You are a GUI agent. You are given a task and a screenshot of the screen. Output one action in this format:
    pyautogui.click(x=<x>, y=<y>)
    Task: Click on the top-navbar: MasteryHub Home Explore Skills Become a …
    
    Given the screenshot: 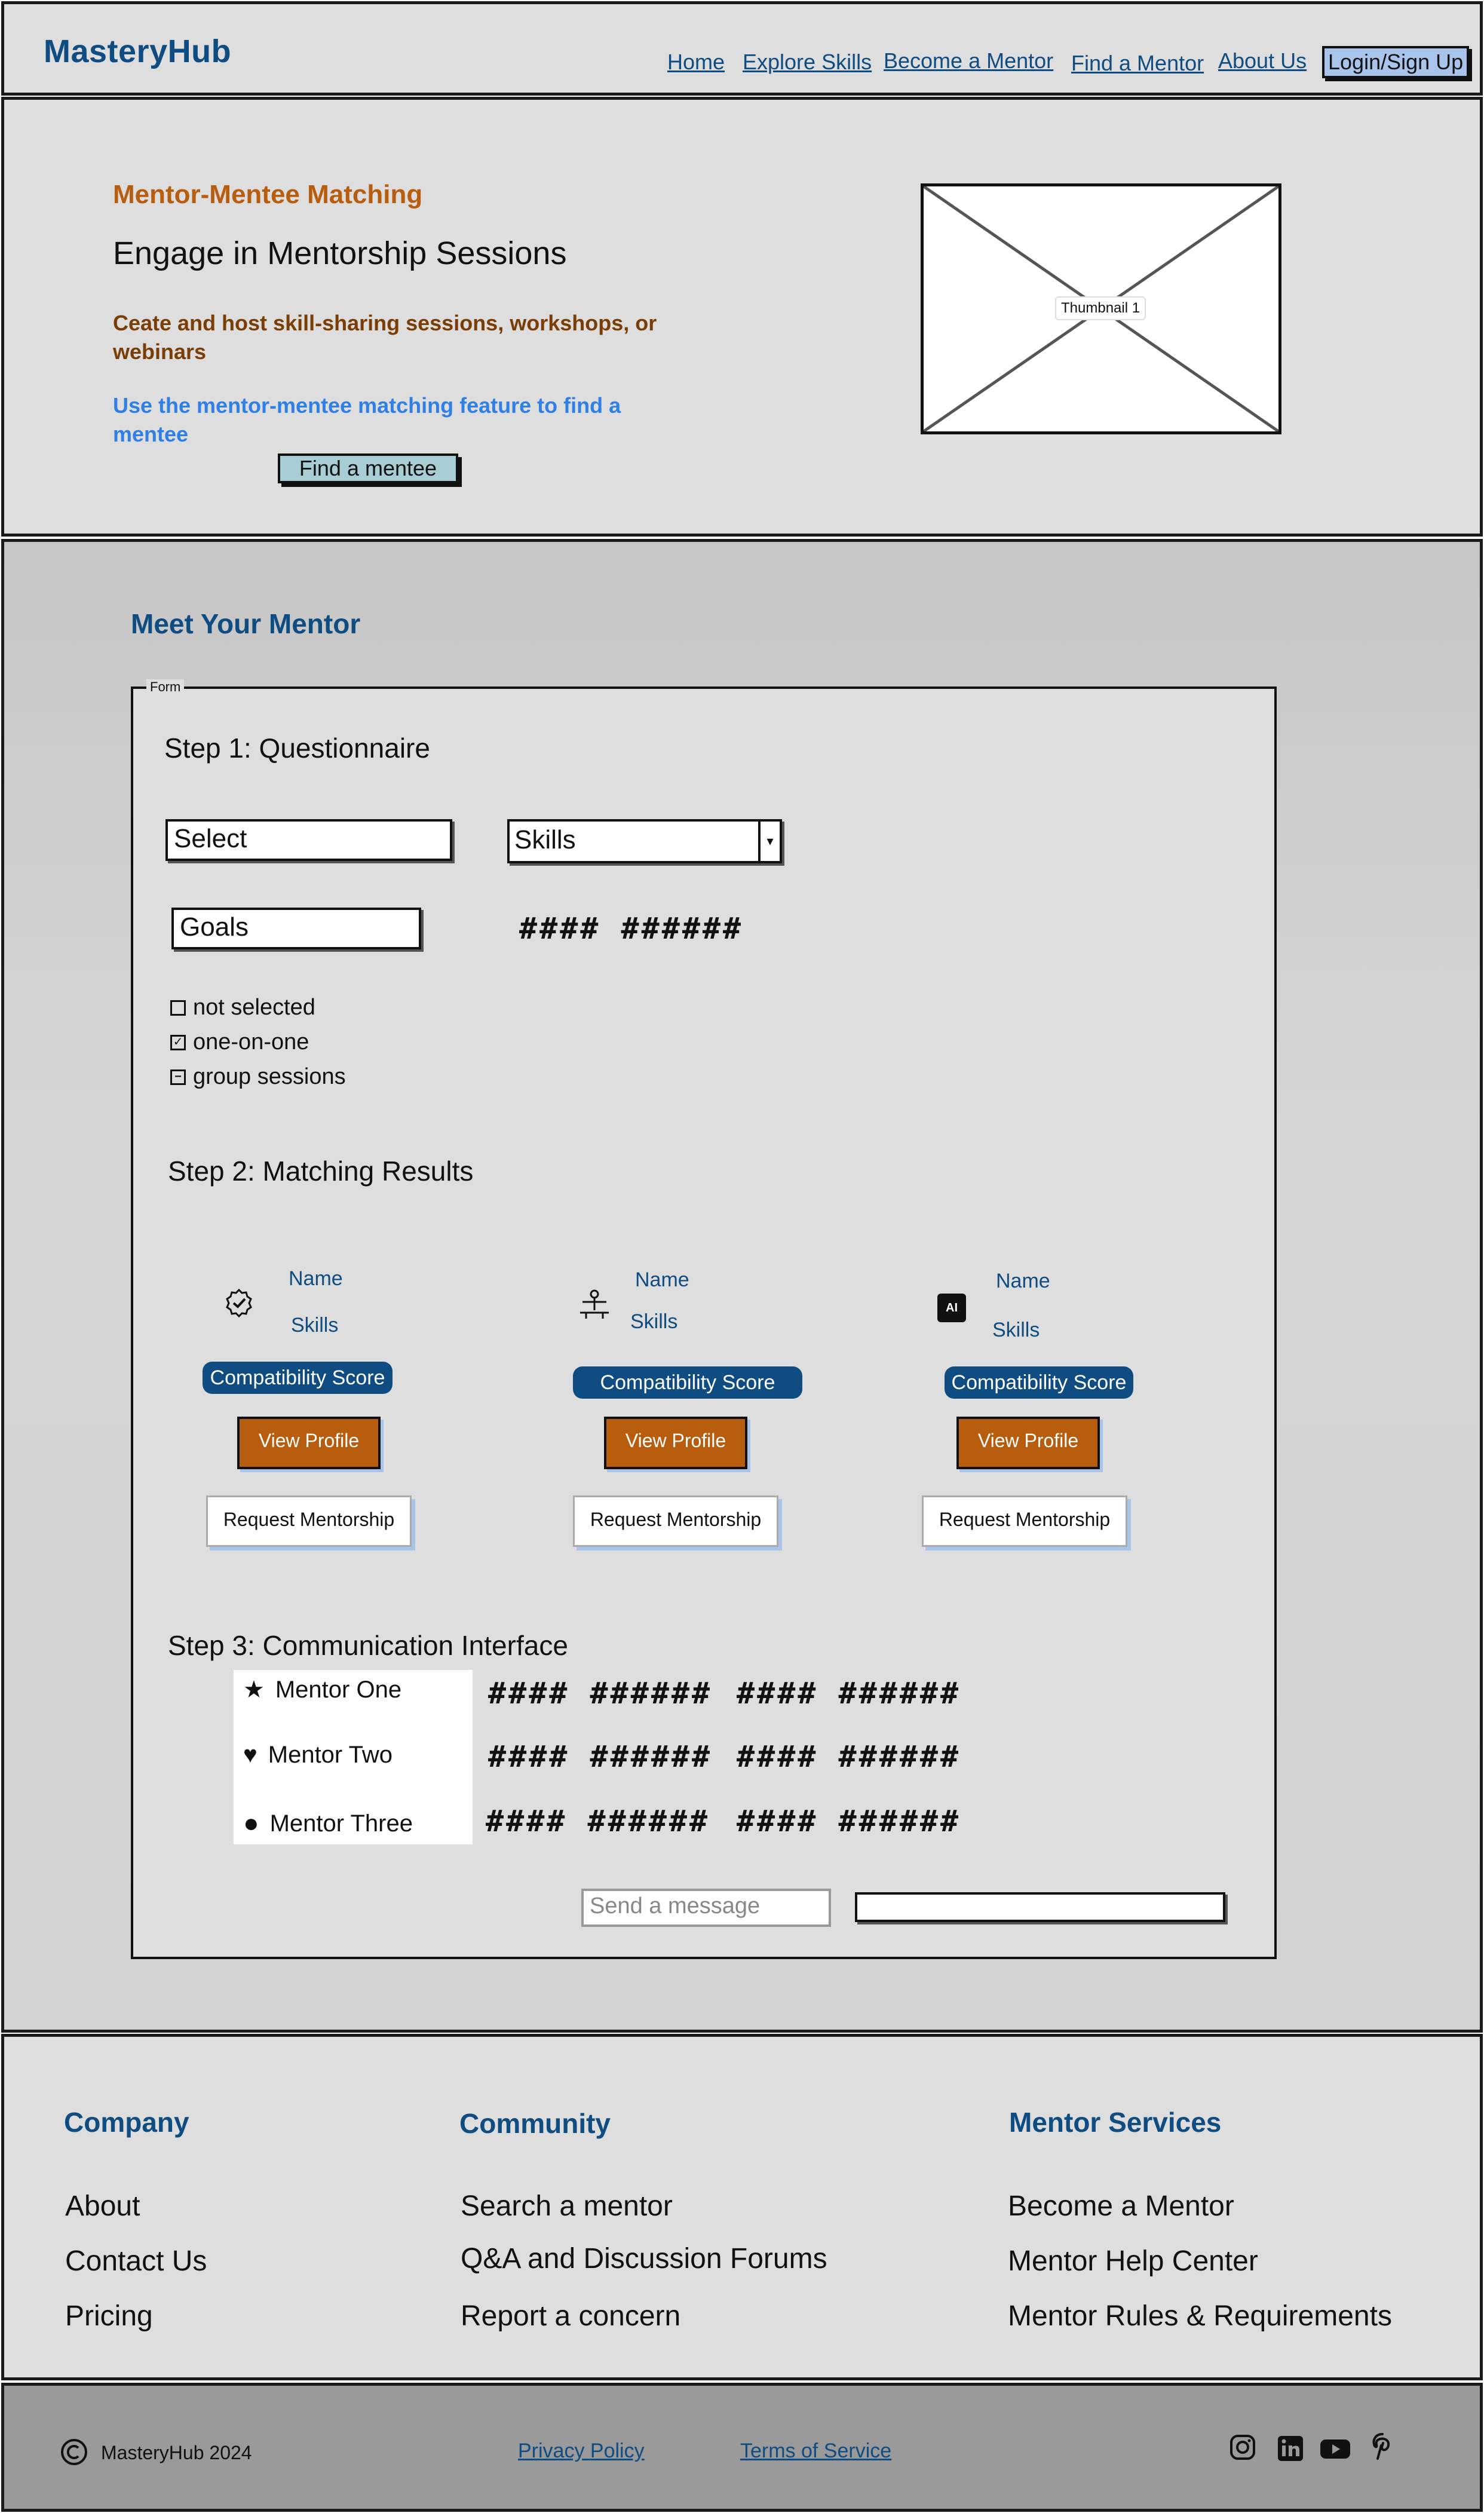 What is the action you would take?
    pyautogui.click(x=742, y=48)
    